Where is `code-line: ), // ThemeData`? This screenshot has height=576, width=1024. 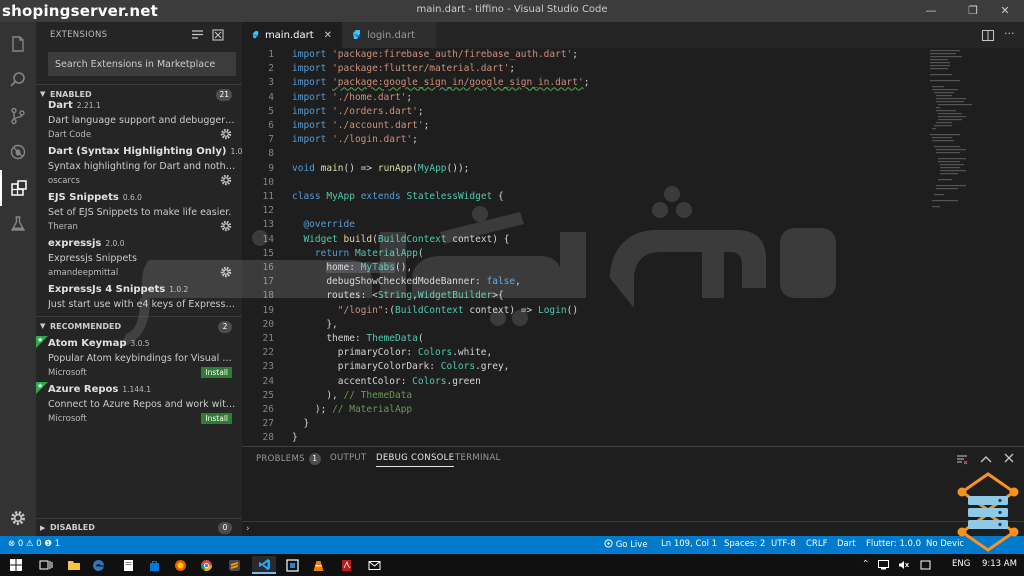
code-line: ), // ThemeData is located at coordinates (369, 395).